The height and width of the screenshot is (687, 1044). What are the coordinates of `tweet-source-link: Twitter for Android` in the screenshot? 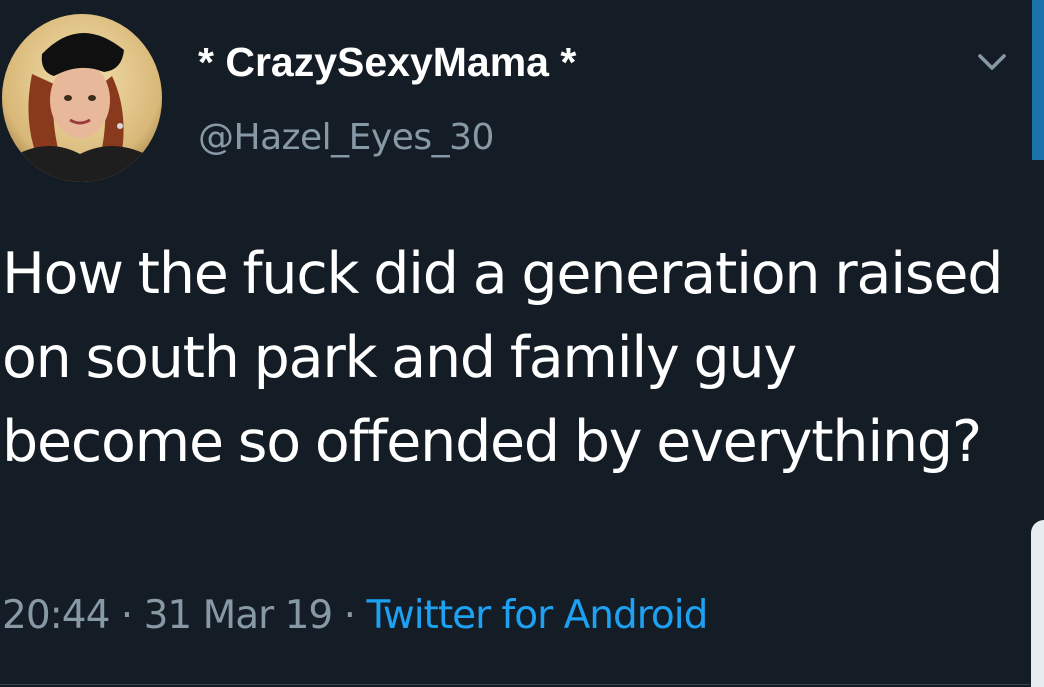 It's located at (537, 615).